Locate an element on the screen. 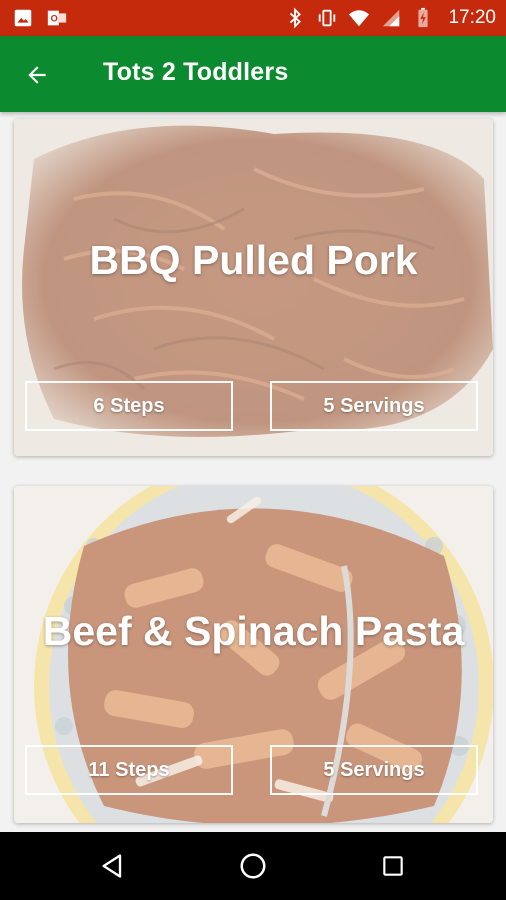  app-title: Tots 2 Toddlers is located at coordinates (196, 72).